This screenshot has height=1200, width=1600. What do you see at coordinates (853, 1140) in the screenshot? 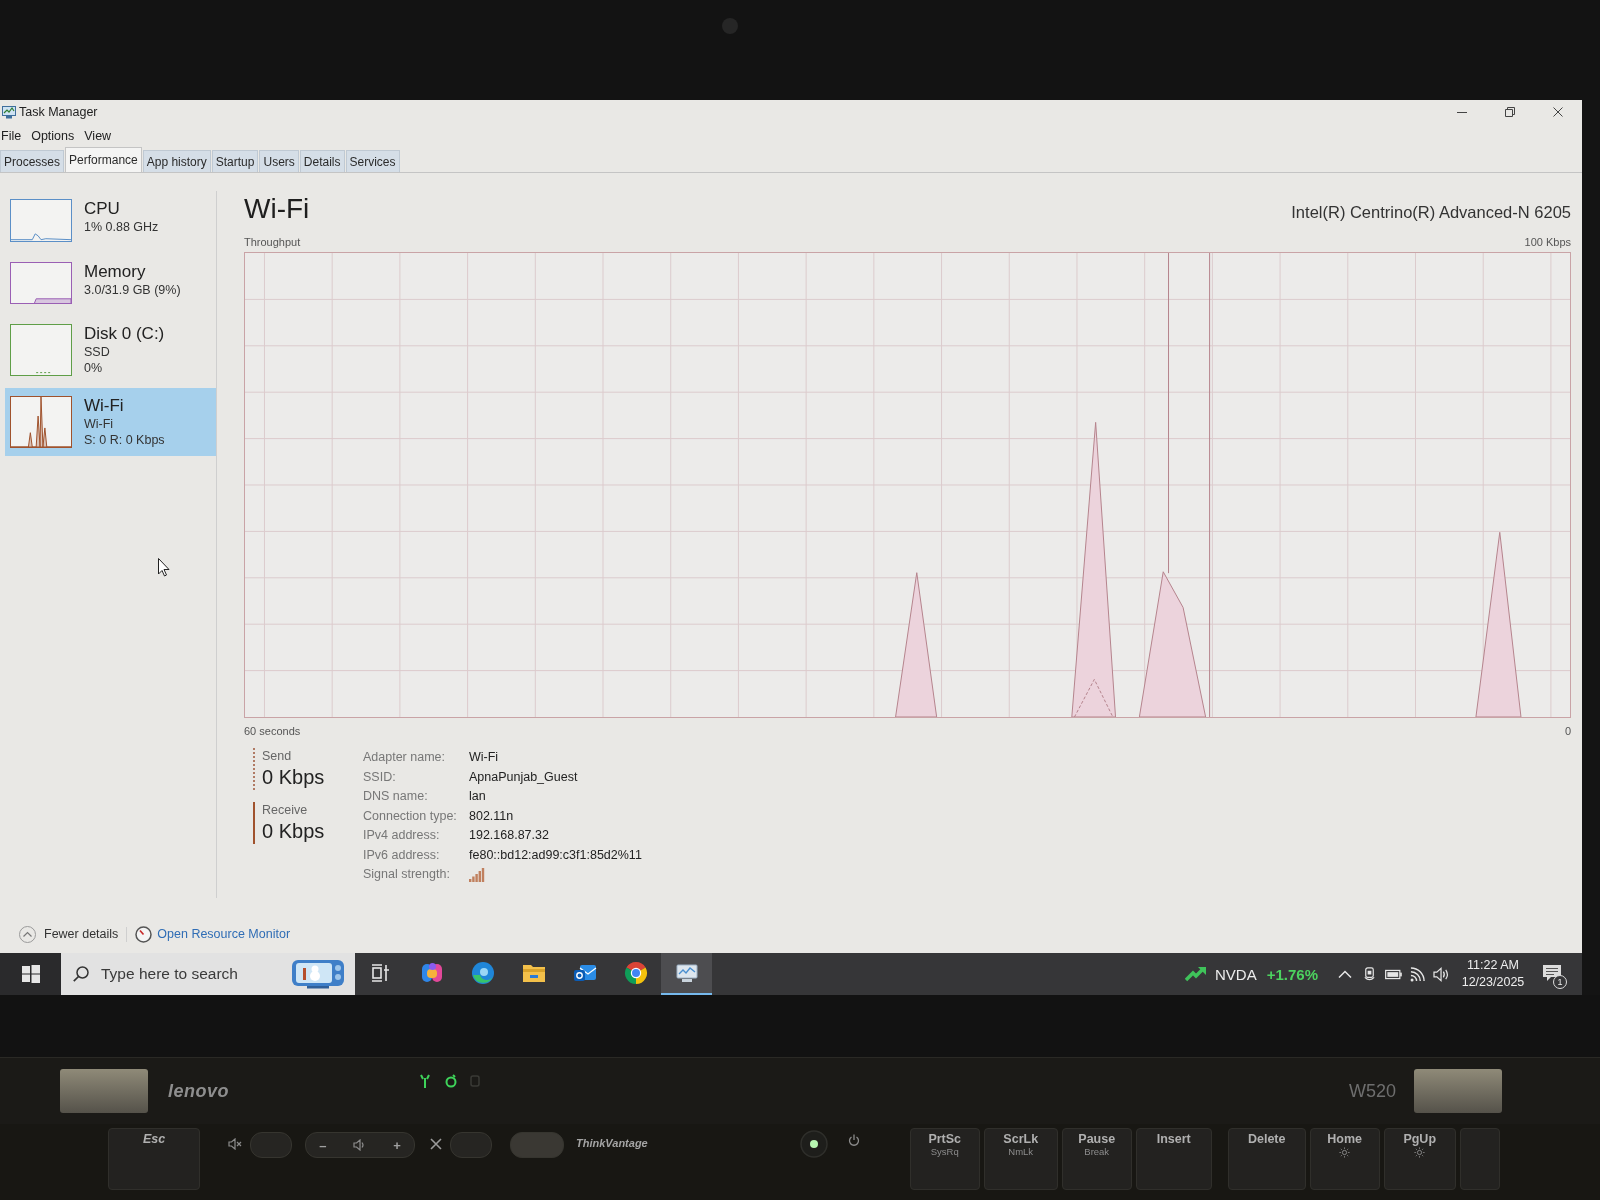
I see `power-icon` at bounding box center [853, 1140].